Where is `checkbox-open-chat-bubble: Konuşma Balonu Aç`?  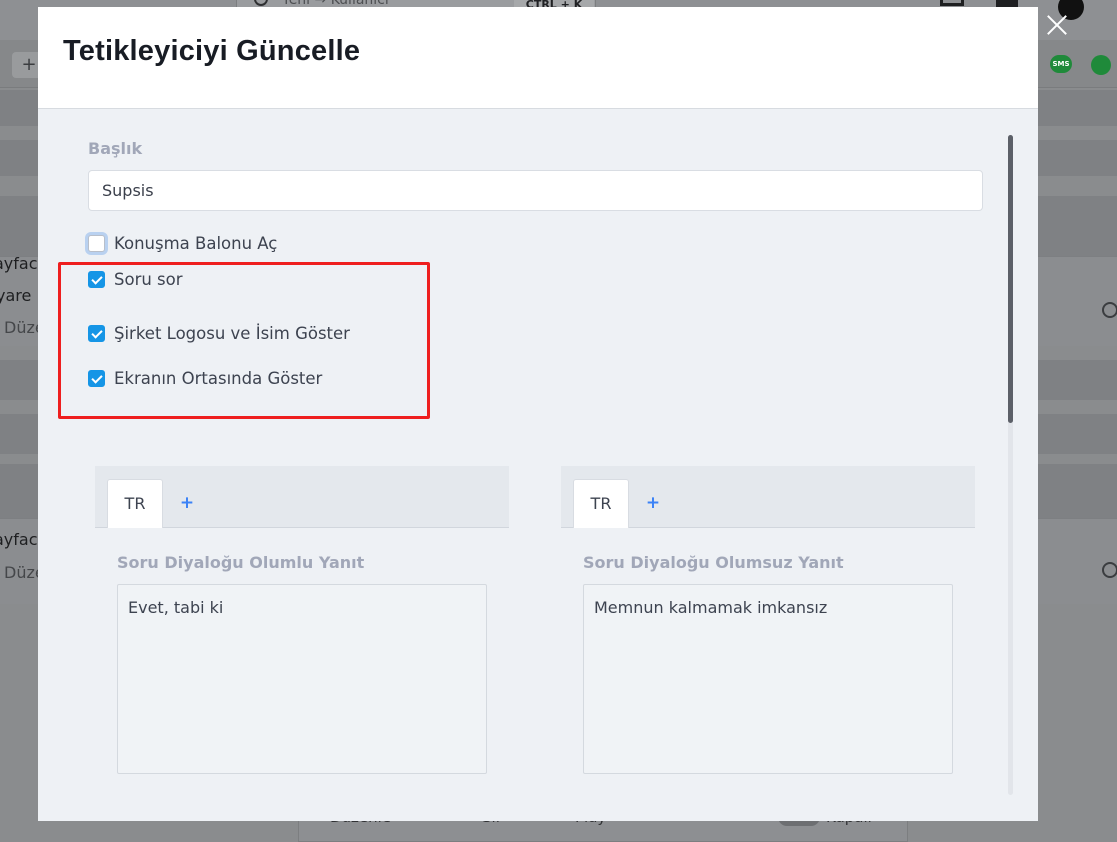 checkbox-open-chat-bubble: Konuşma Balonu Aç is located at coordinates (182, 243).